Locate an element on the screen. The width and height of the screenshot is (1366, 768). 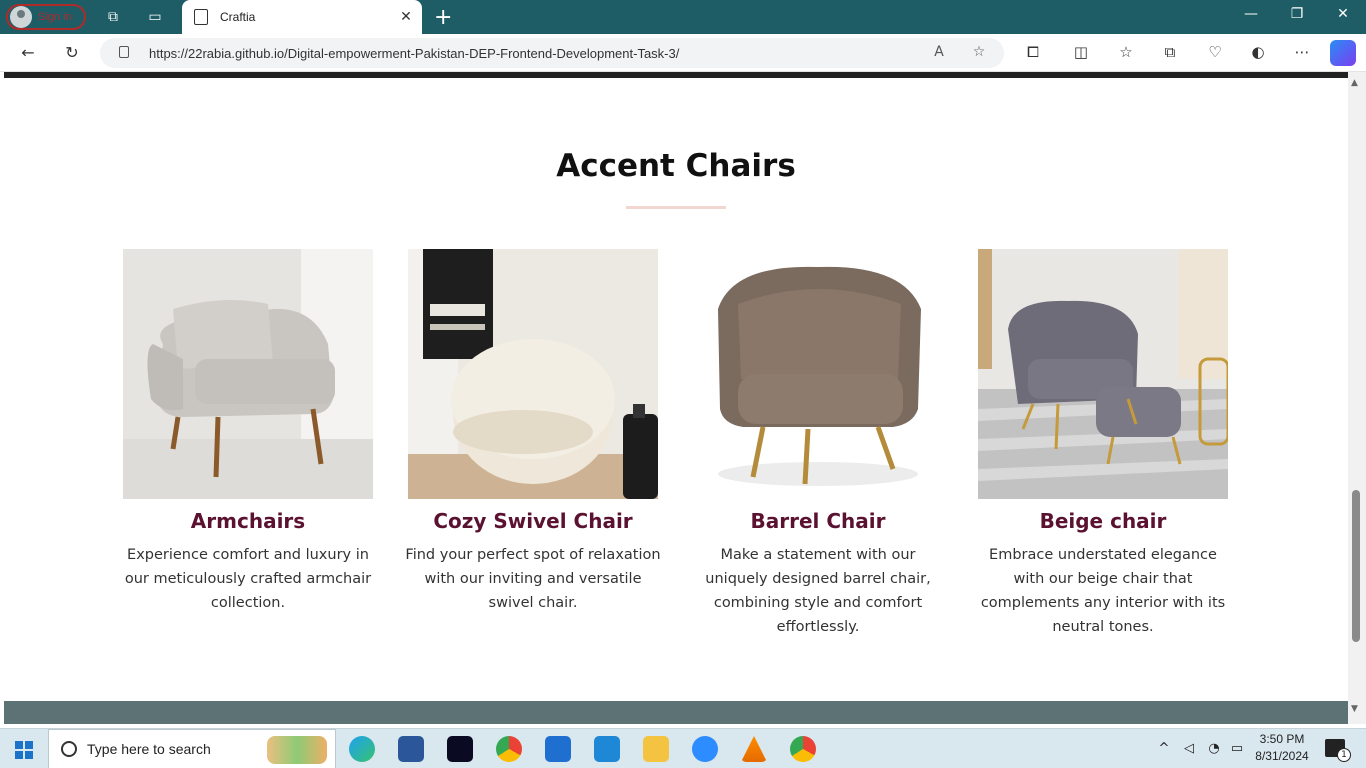
store-taskbar-icon is located at coordinates (558, 749).